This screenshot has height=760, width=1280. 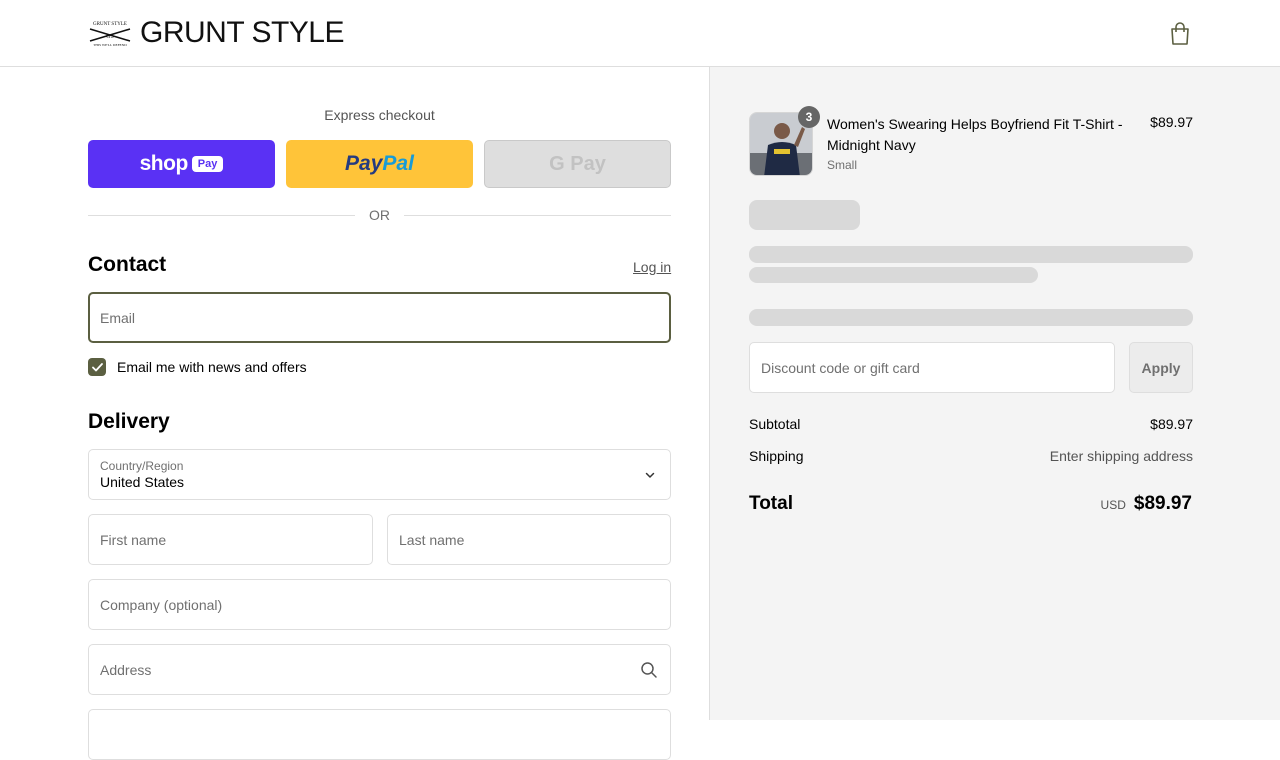 I want to click on first-name-placeholder: First name, so click(x=133, y=539).